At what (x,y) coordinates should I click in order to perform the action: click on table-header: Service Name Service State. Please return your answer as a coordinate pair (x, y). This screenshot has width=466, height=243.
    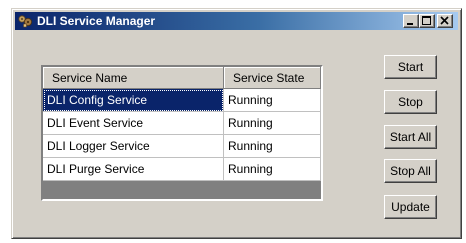
    Looking at the image, I should click on (182, 78).